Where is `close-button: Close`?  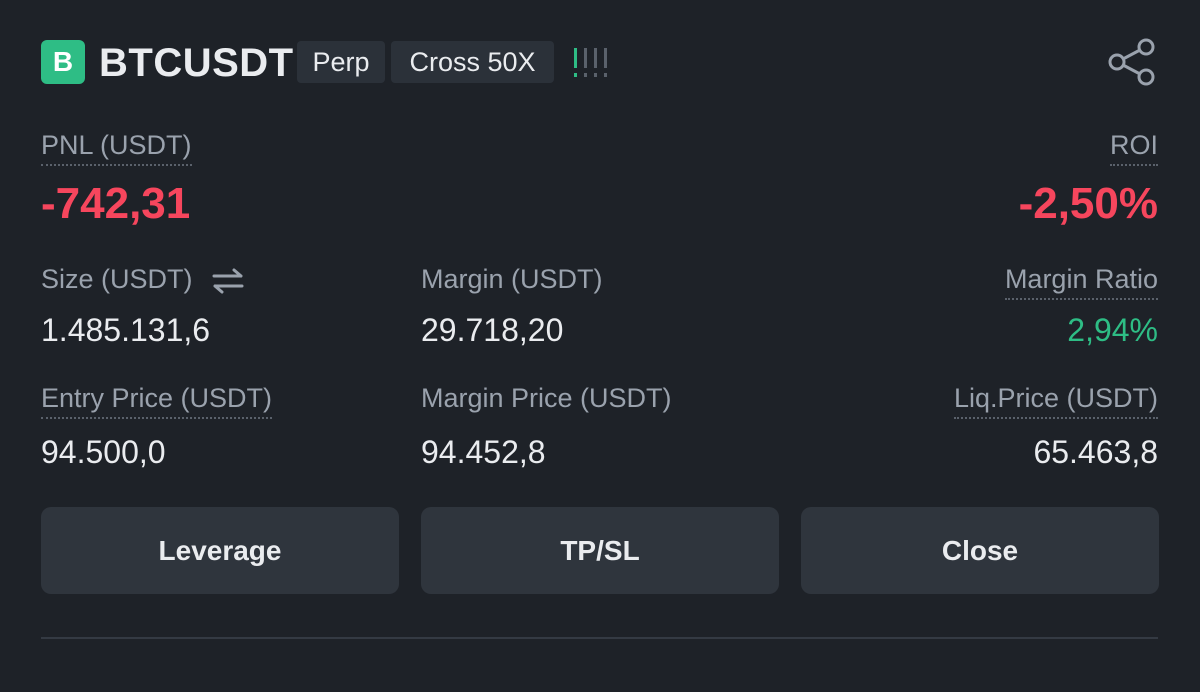 close-button: Close is located at coordinates (980, 550).